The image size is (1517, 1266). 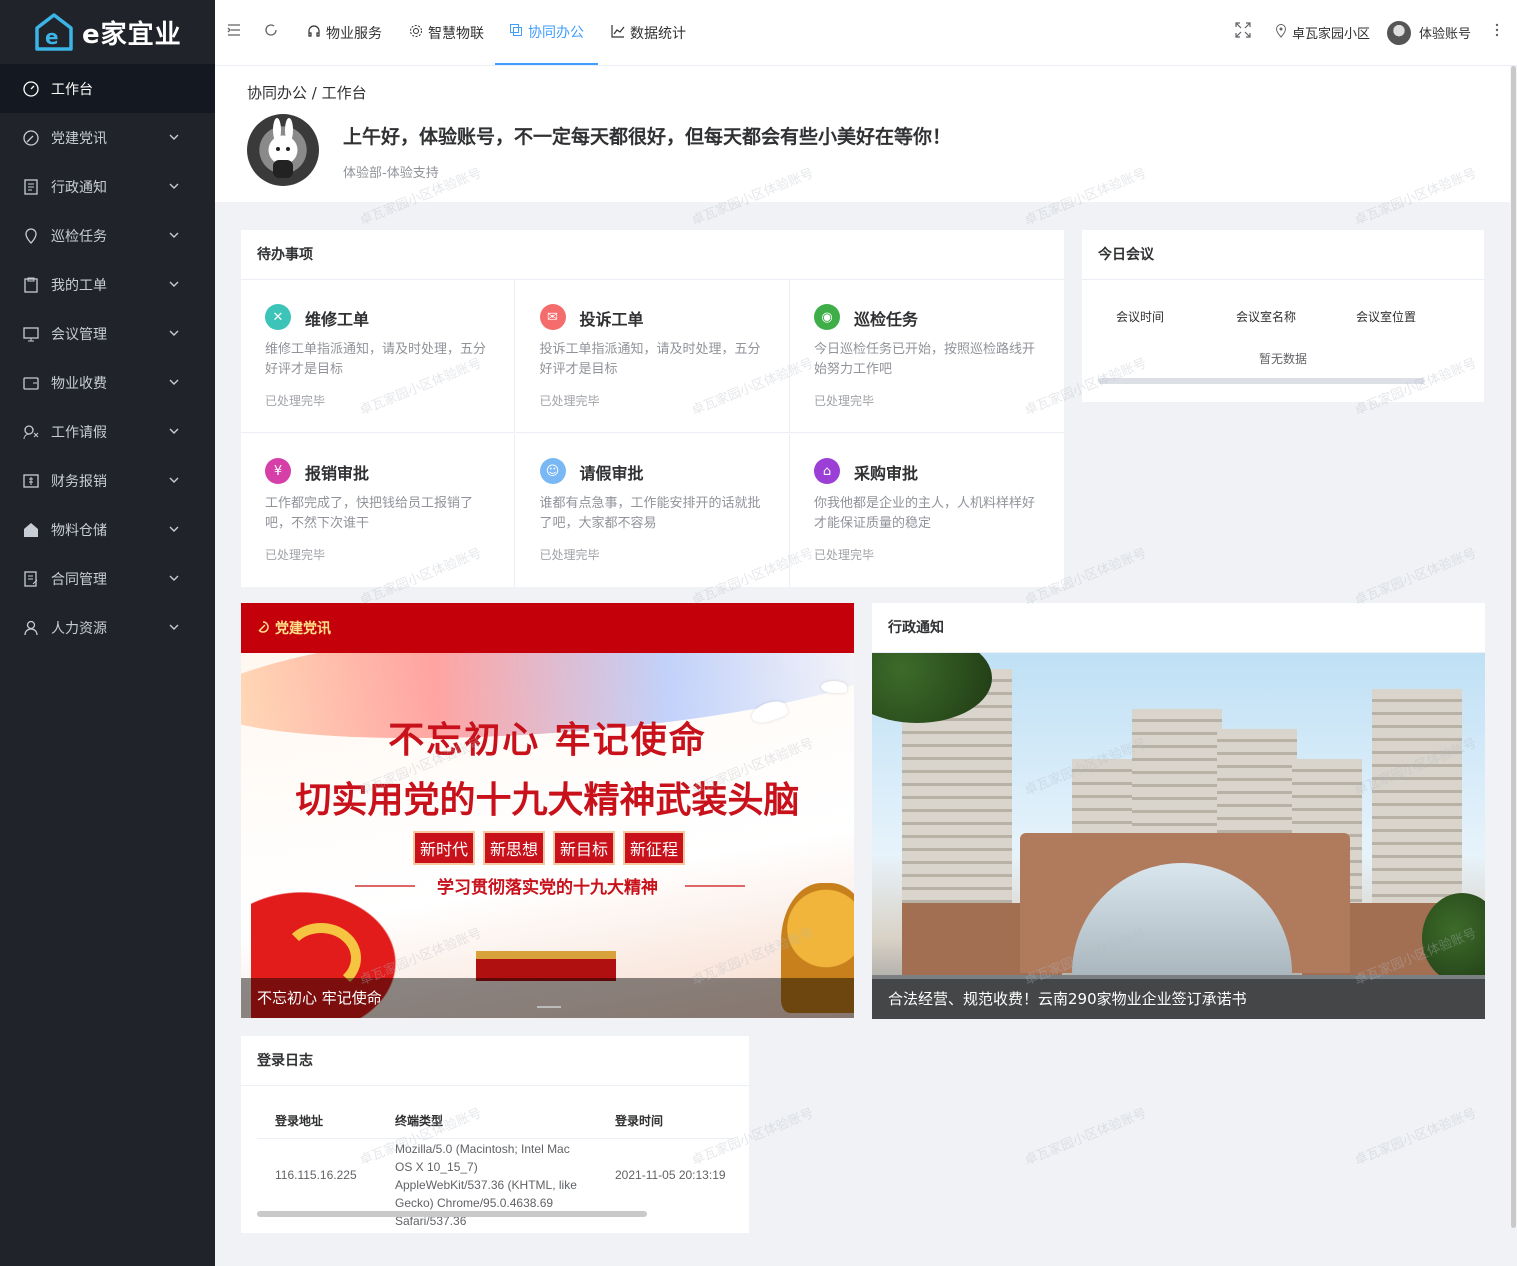 What do you see at coordinates (1281, 32) in the screenshot?
I see `location-pin-icon` at bounding box center [1281, 32].